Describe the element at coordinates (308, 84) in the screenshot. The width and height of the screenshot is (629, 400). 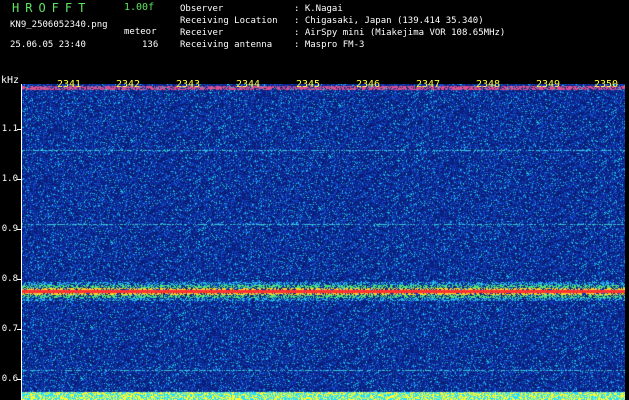
I see `time-mark: 2345` at that location.